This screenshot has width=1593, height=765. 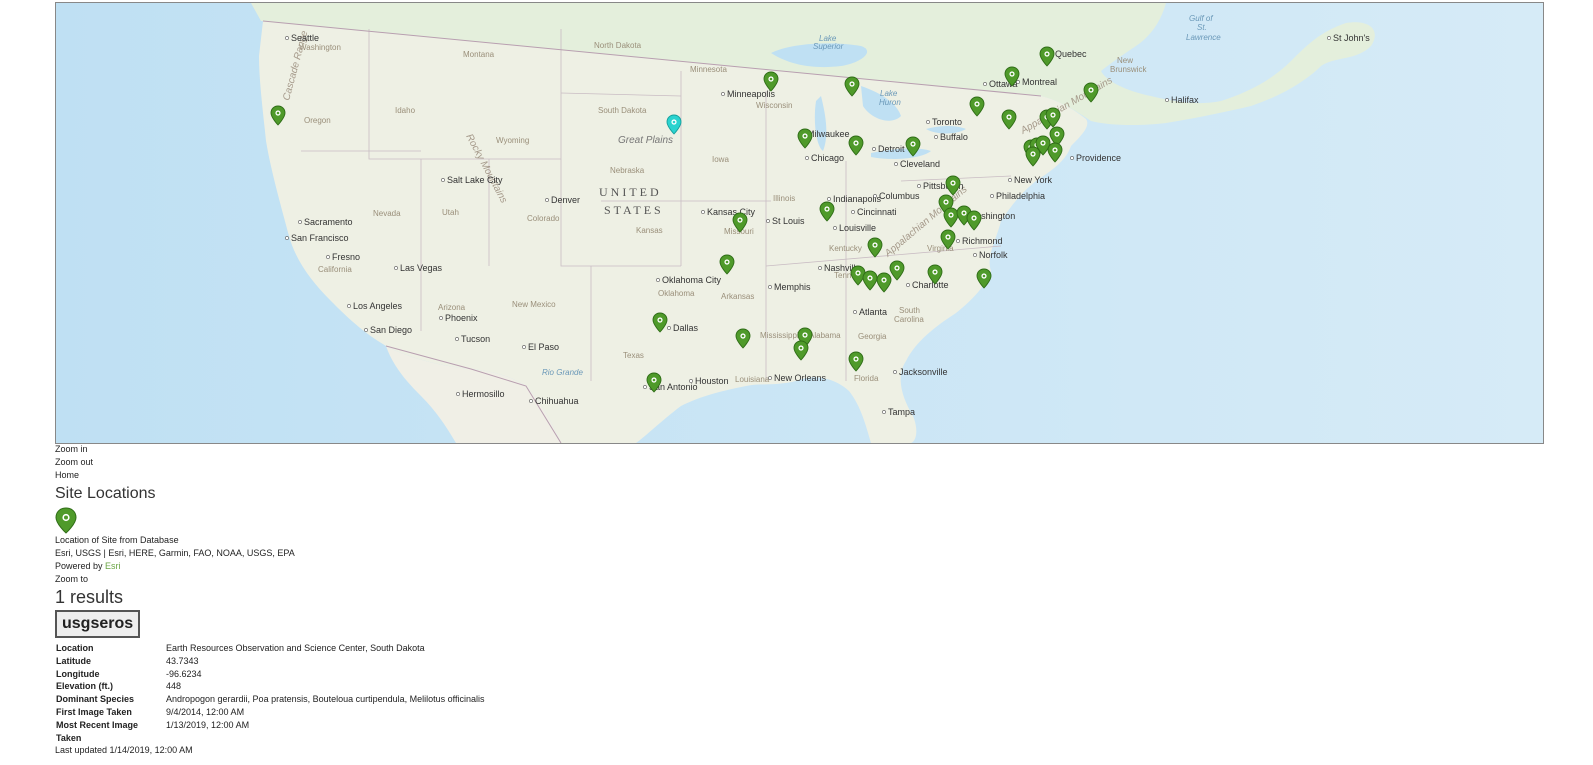 I want to click on city-label: Denver, so click(x=565, y=200).